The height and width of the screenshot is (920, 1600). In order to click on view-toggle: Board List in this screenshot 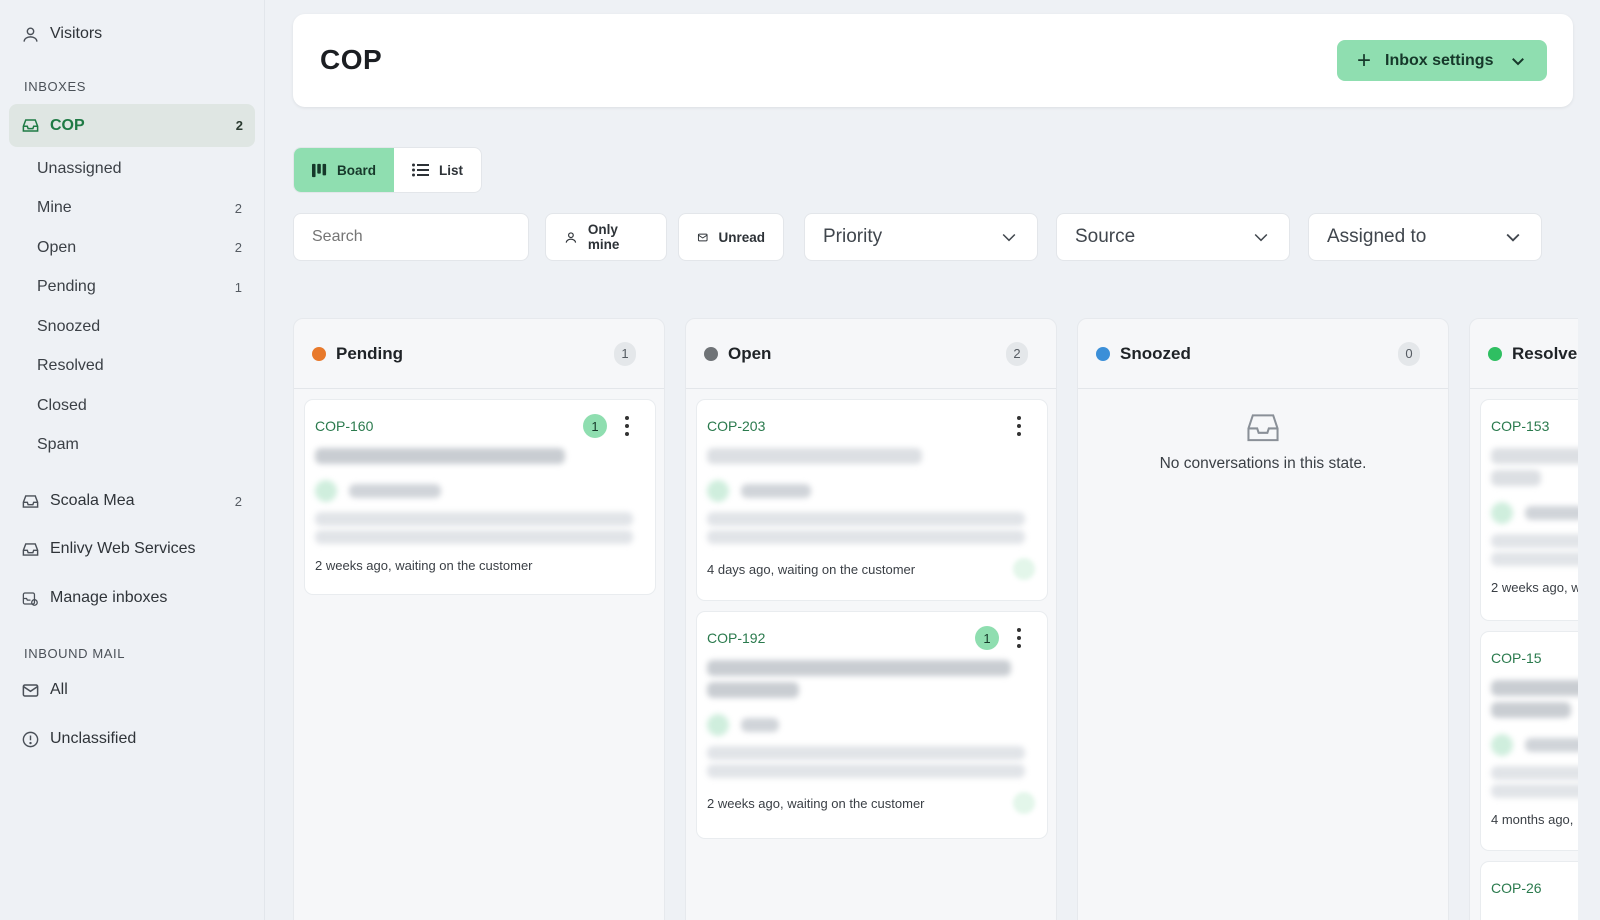, I will do `click(388, 170)`.